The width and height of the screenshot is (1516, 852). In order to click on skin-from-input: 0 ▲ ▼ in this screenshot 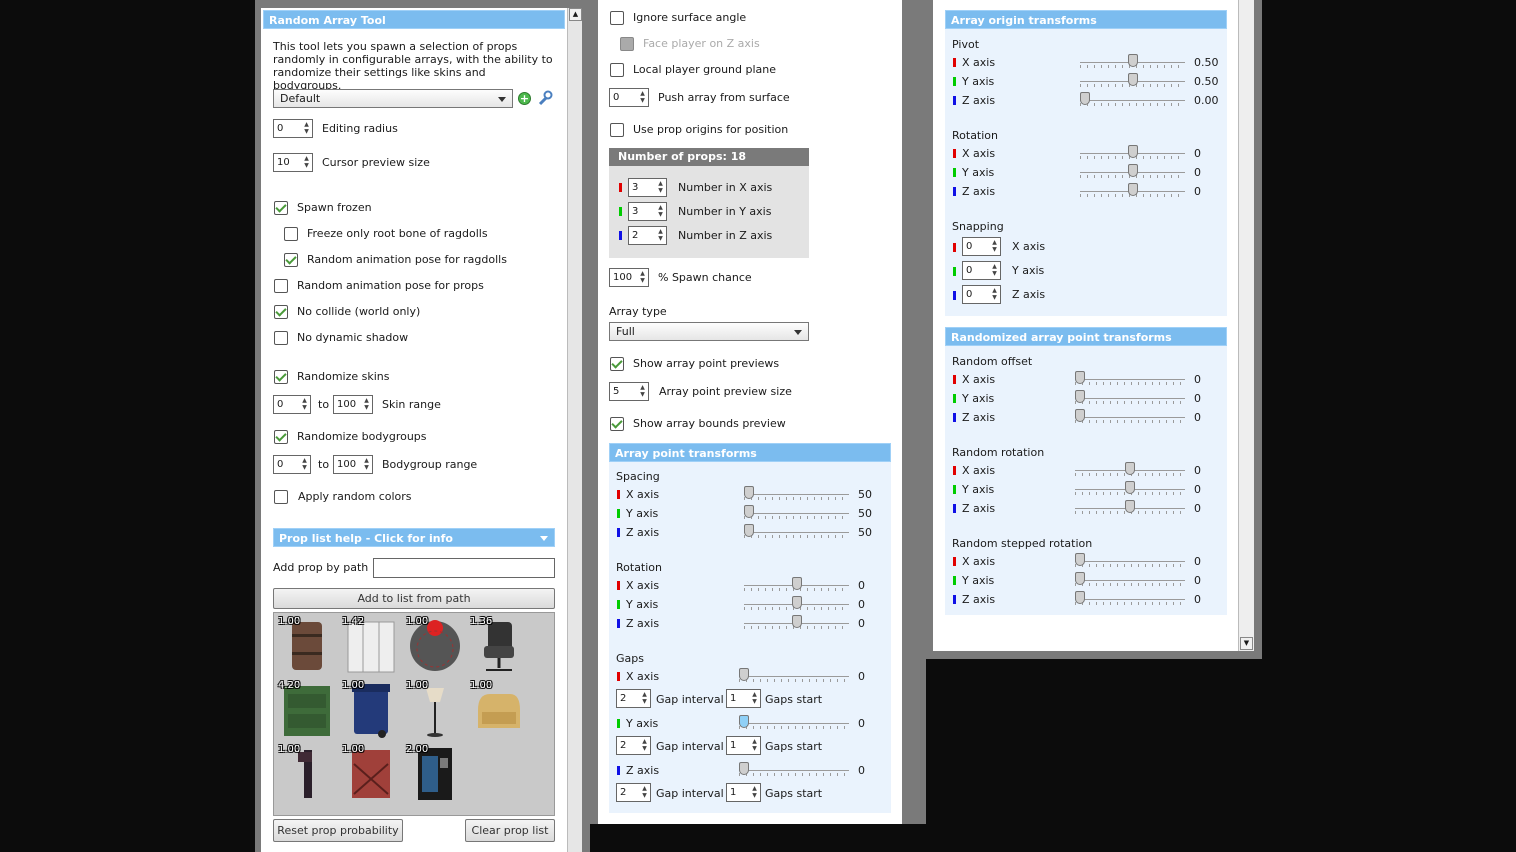, I will do `click(292, 404)`.